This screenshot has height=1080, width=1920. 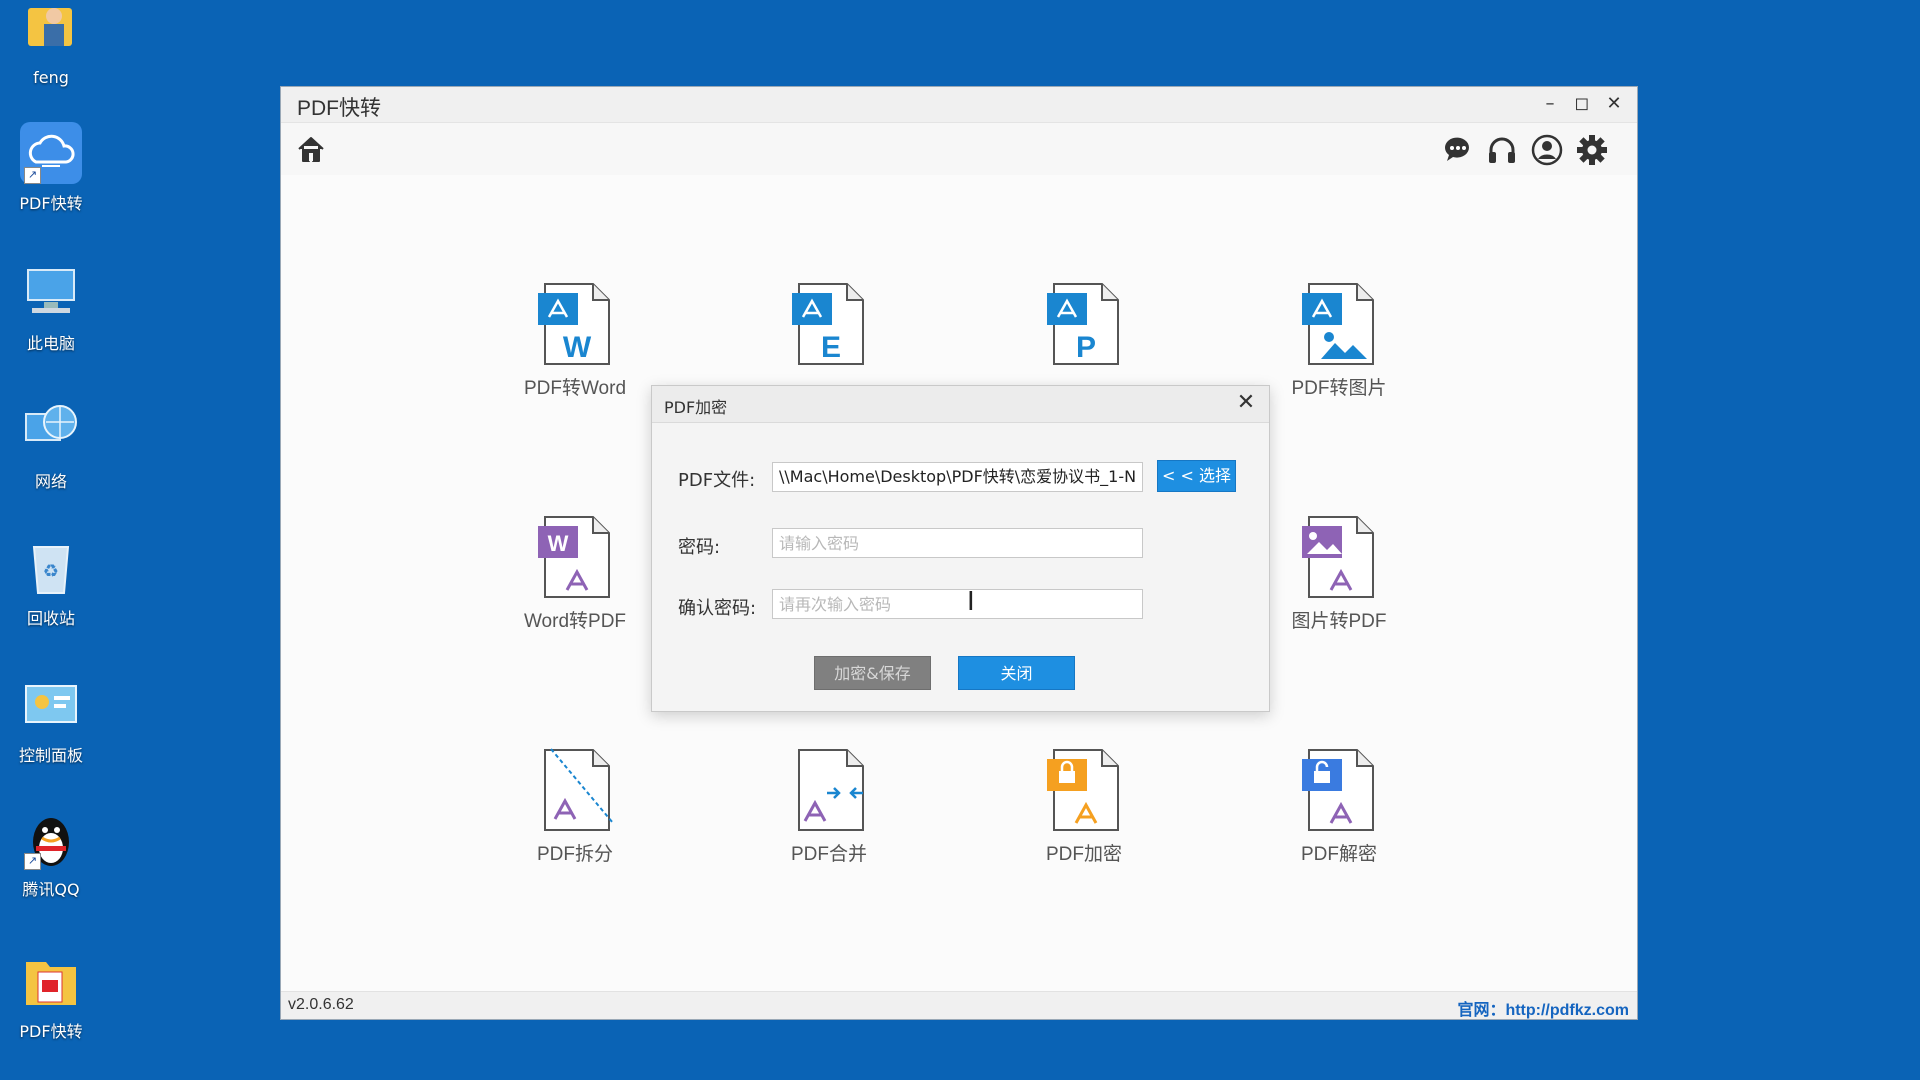 I want to click on feature-pdf-to-excel: E, so click(x=829, y=327).